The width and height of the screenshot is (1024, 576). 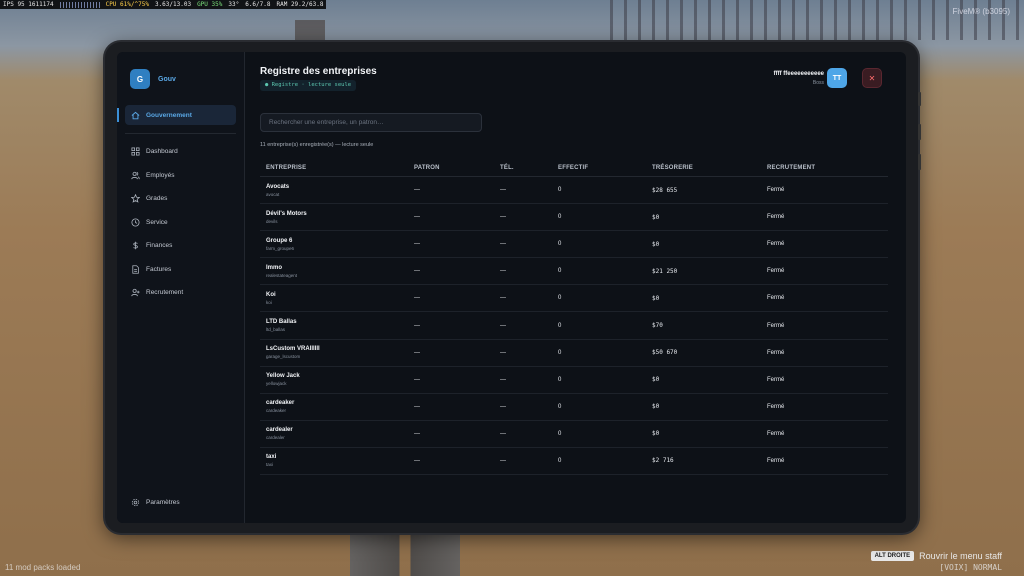 I want to click on column-header: PATRON, so click(x=451, y=168).